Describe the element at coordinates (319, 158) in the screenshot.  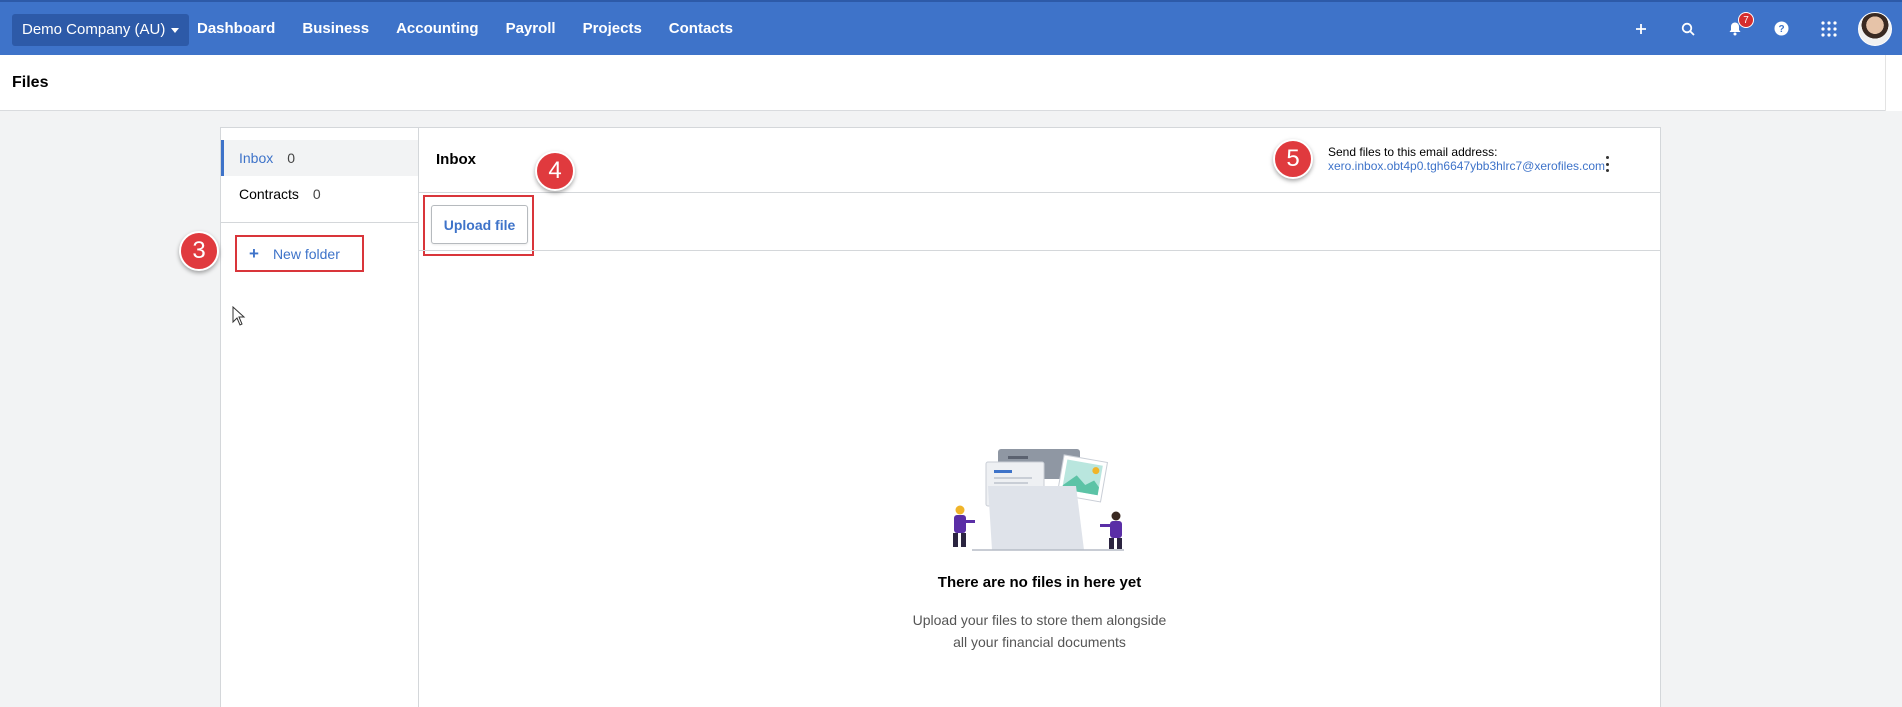
I see `folder-inbox: Inbox 0` at that location.